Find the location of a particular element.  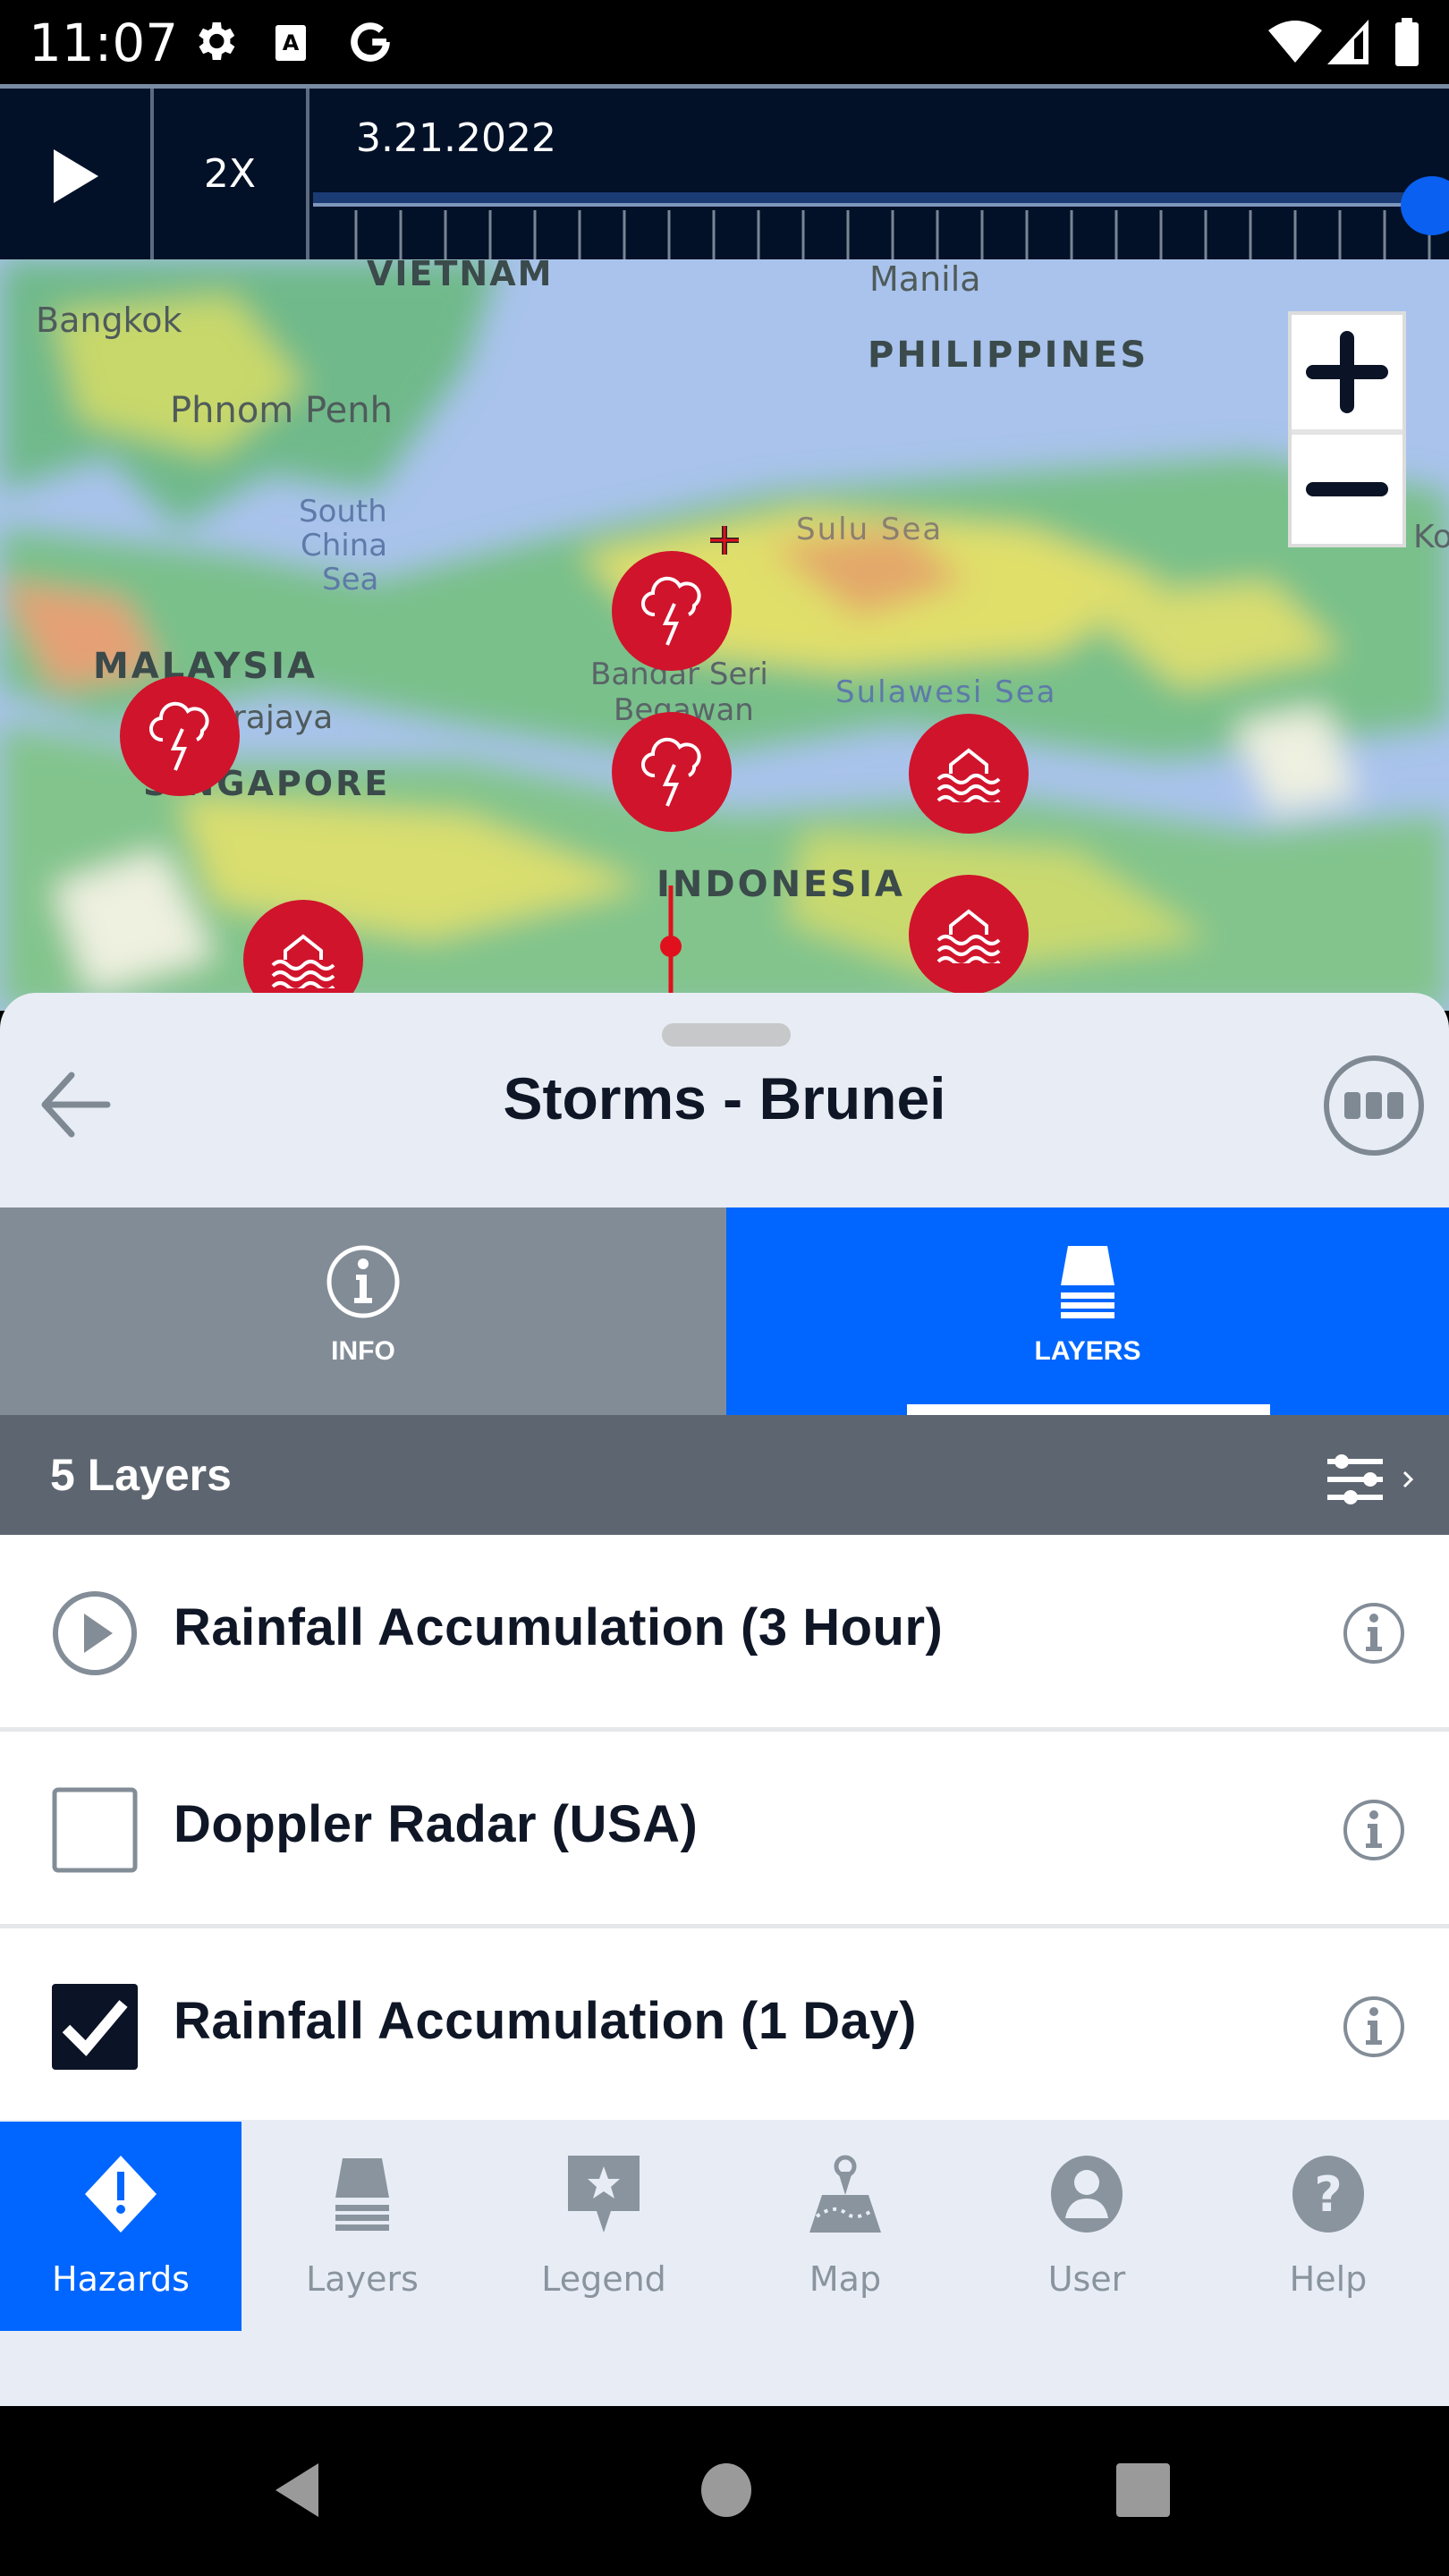

map-label: Sulu Sea is located at coordinates (870, 529).